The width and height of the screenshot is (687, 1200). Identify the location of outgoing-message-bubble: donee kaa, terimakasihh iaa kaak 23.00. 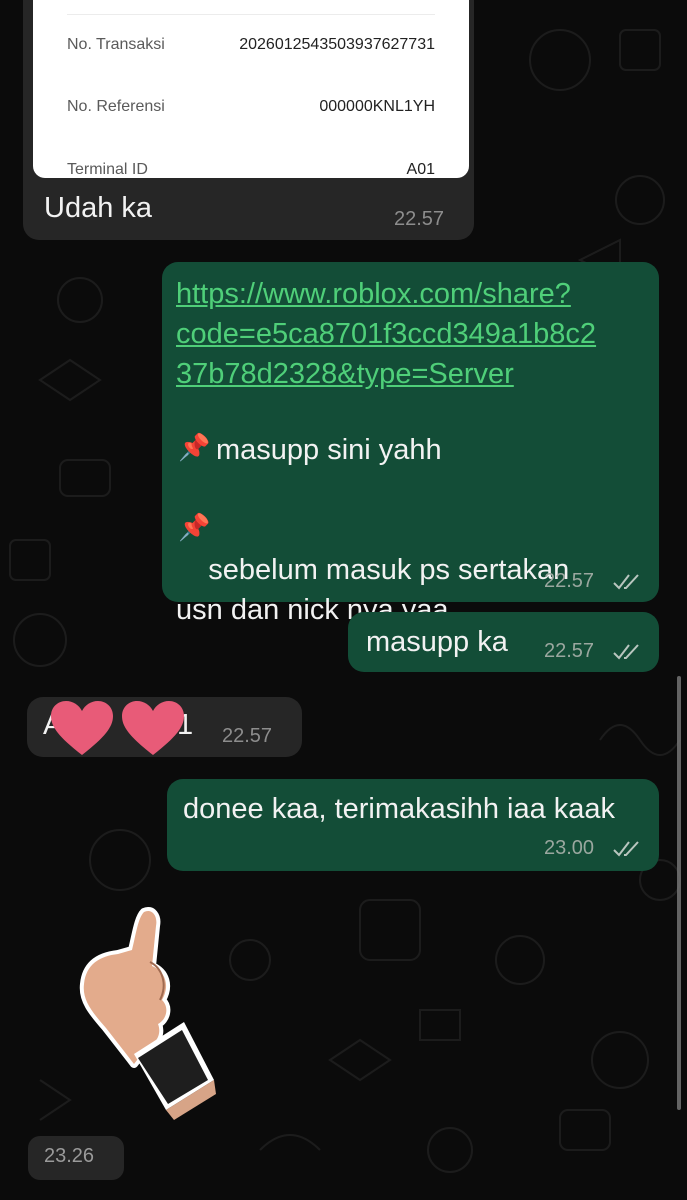
(413, 825).